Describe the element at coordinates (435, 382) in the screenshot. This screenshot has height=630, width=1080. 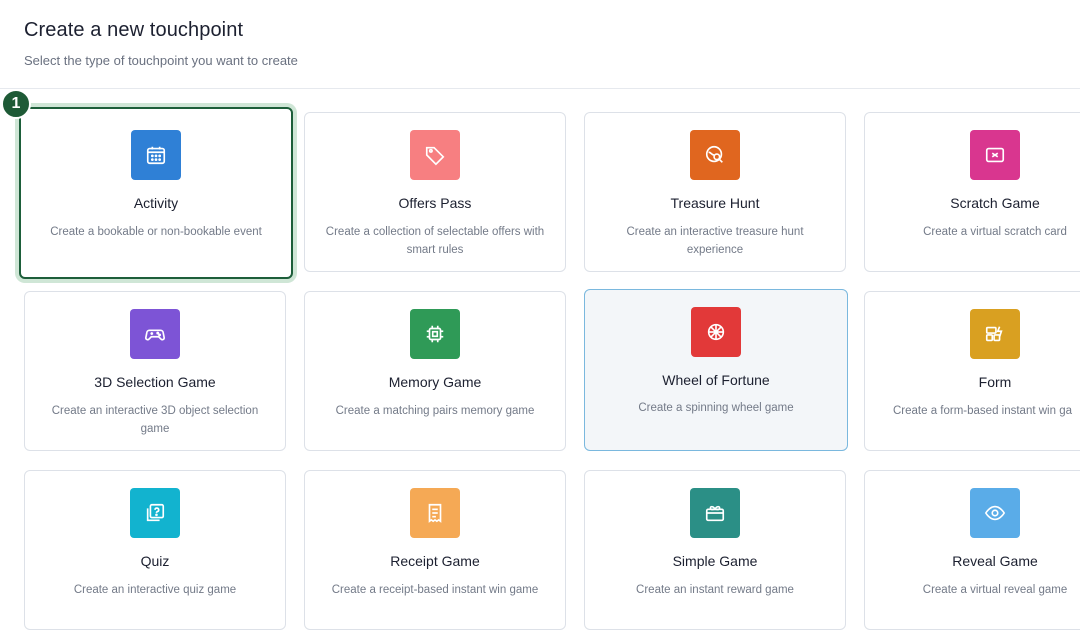
I see `card-title: Memory Game` at that location.